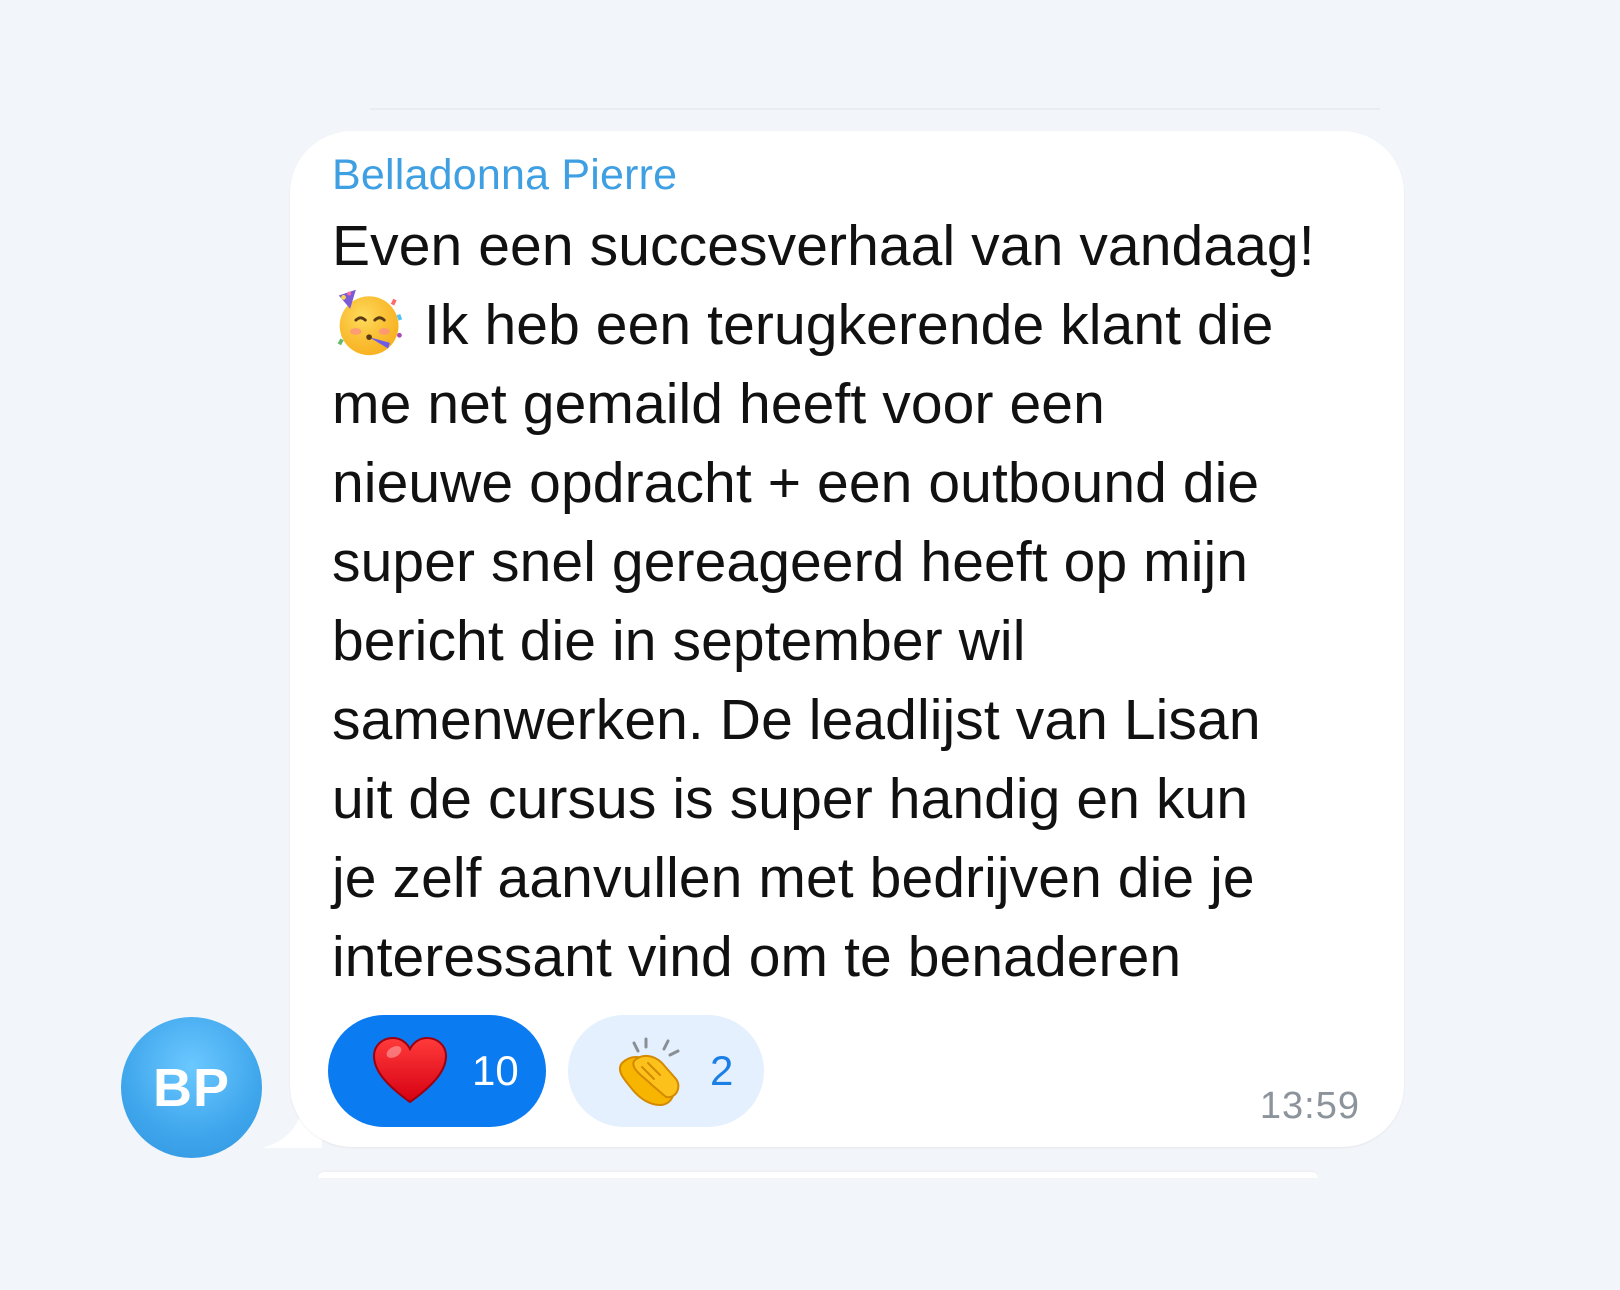  I want to click on message-line: je zelf aanvullen met bedrijven die je, so click(793, 878).